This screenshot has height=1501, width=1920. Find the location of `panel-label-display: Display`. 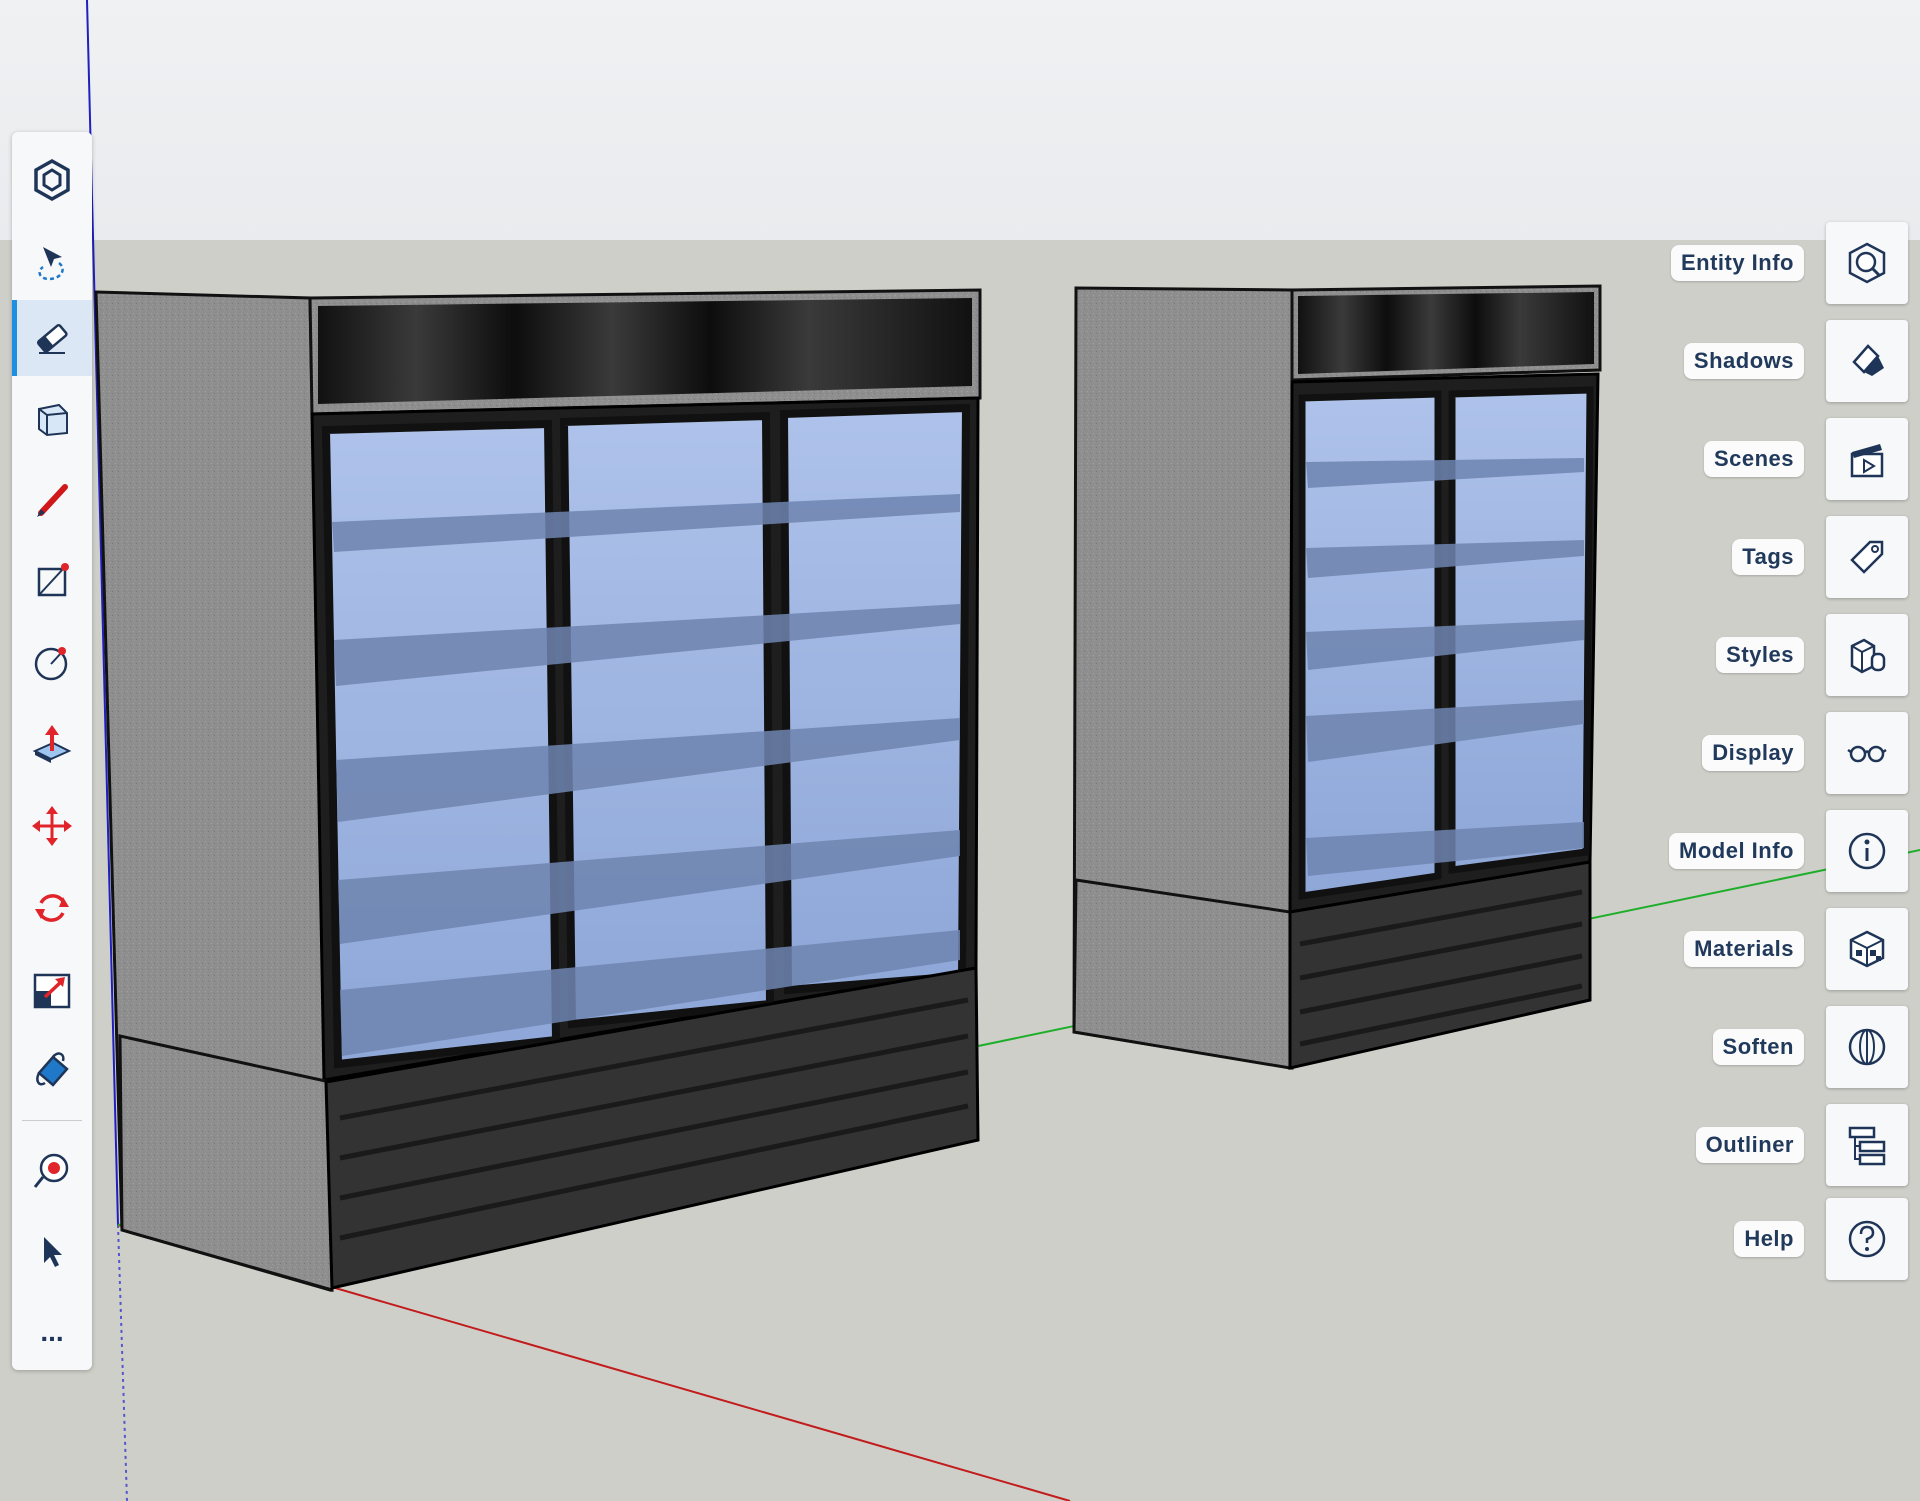

panel-label-display: Display is located at coordinates (1753, 753).